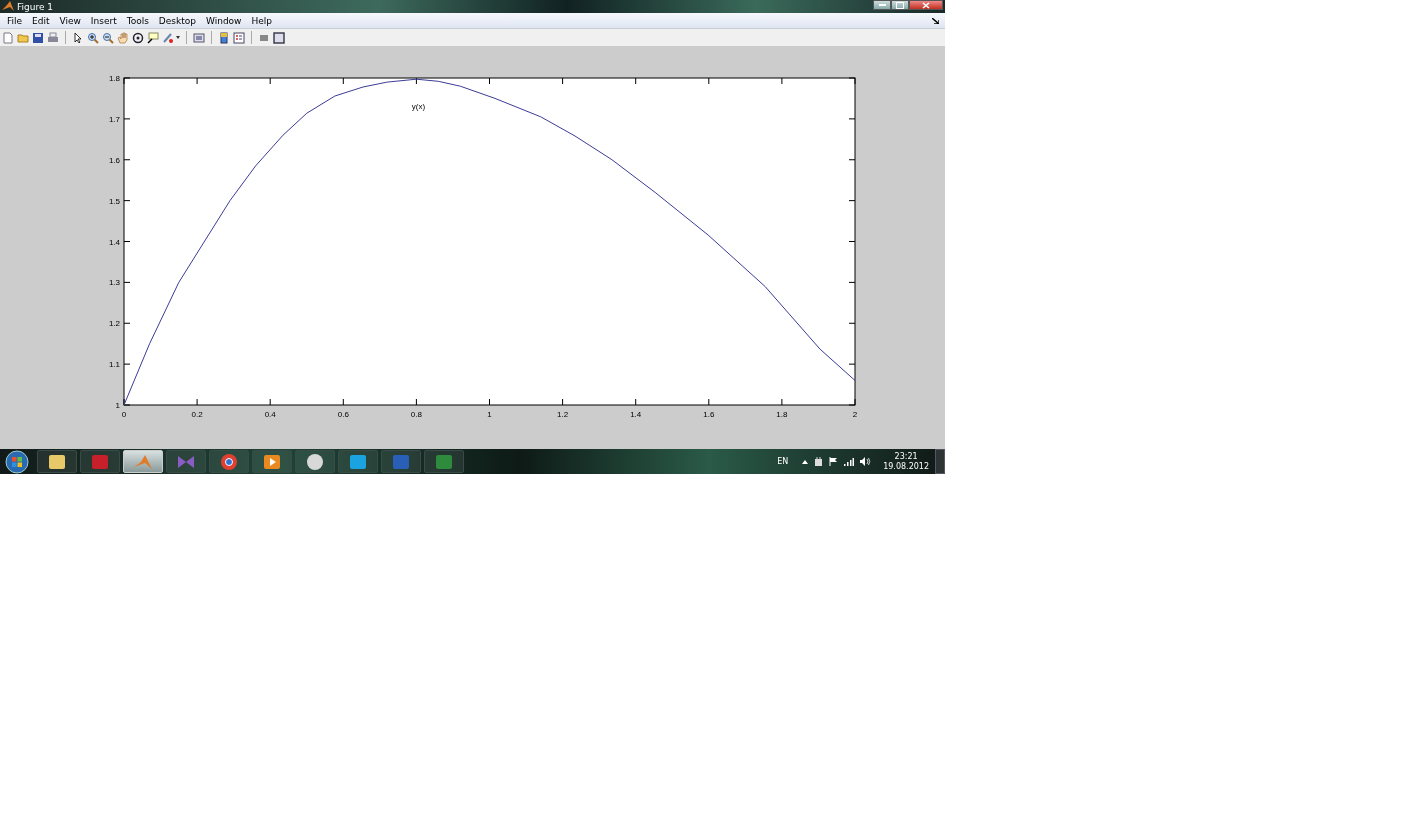 This screenshot has height=836, width=1417. I want to click on menu-item: Insert, so click(103, 20).